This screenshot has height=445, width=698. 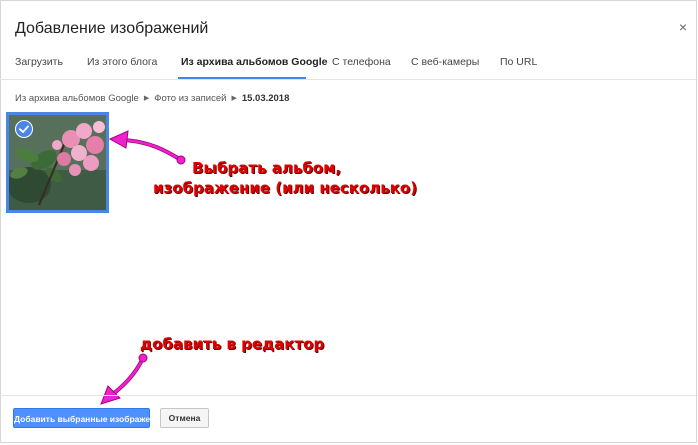 I want to click on tab-phone: С телефона, so click(x=361, y=62).